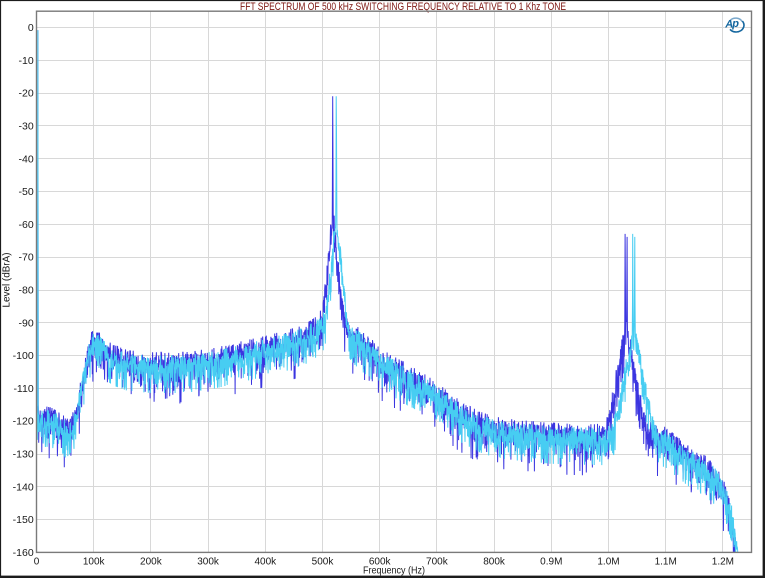 Image resolution: width=765 pixels, height=583 pixels. I want to click on svg-text: 800k, so click(494, 562).